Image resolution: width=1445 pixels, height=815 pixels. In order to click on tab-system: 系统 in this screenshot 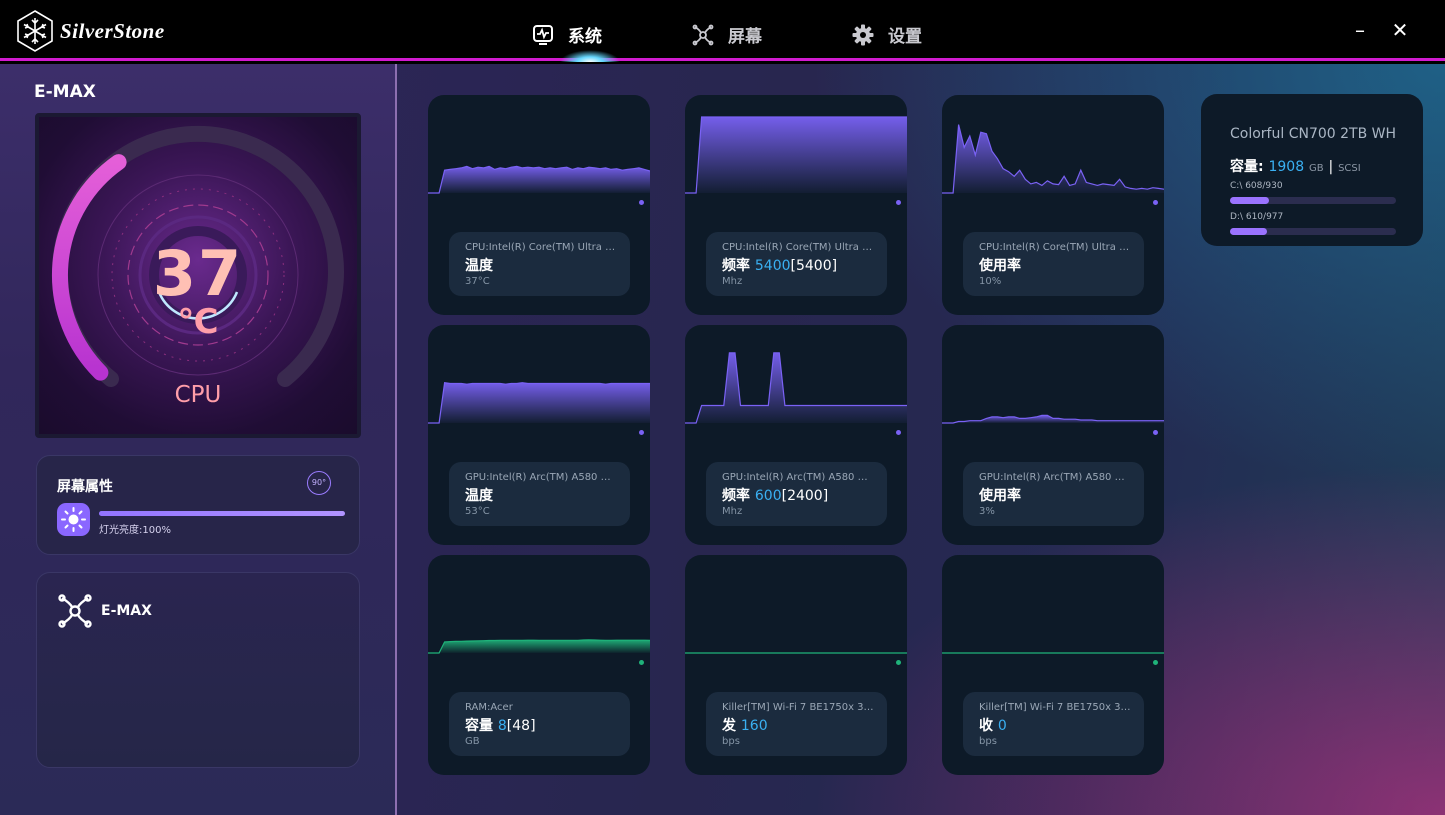, I will do `click(567, 34)`.